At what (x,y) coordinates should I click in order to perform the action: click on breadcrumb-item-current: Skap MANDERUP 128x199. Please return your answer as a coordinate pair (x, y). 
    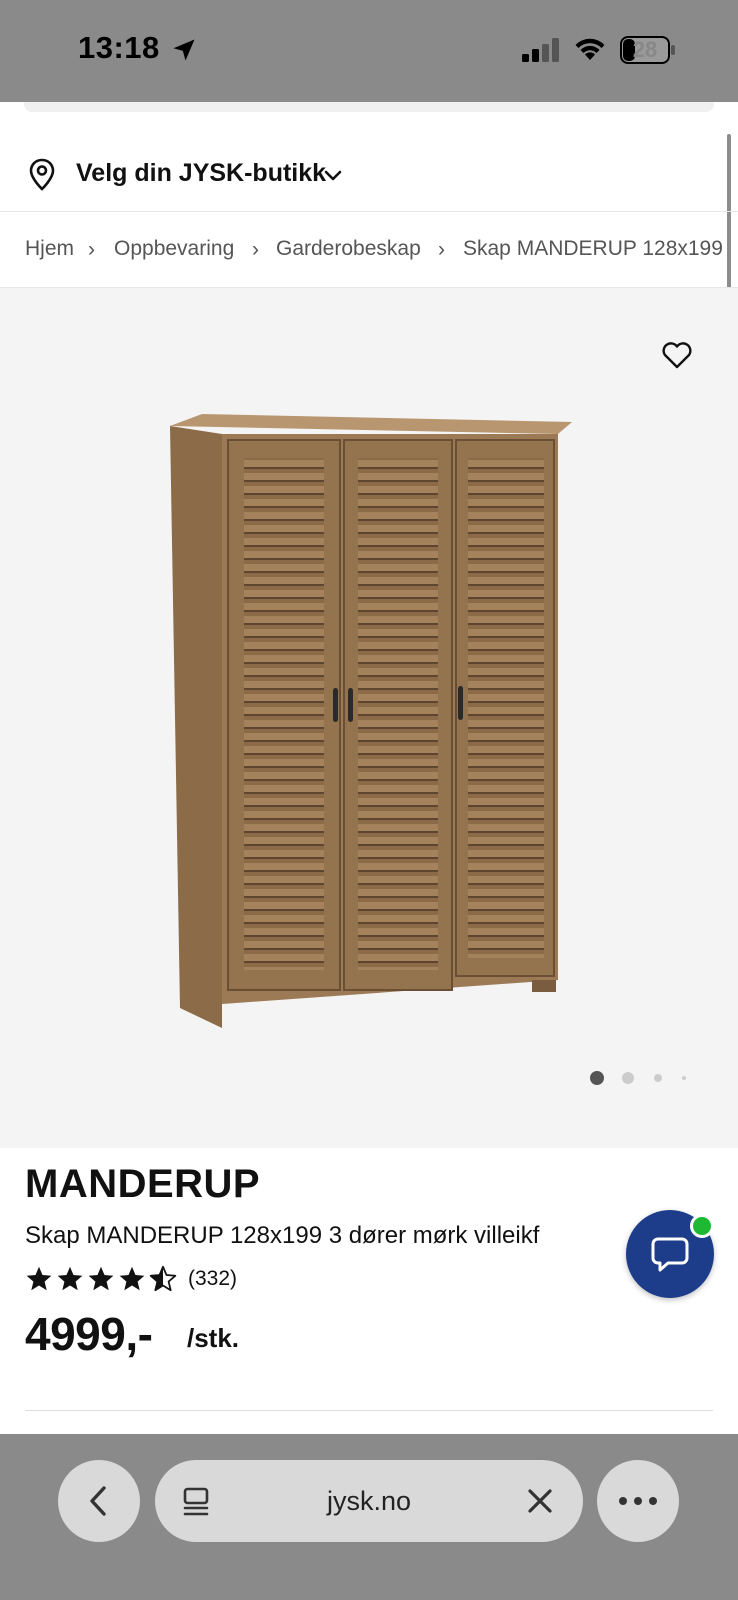
    Looking at the image, I should click on (593, 248).